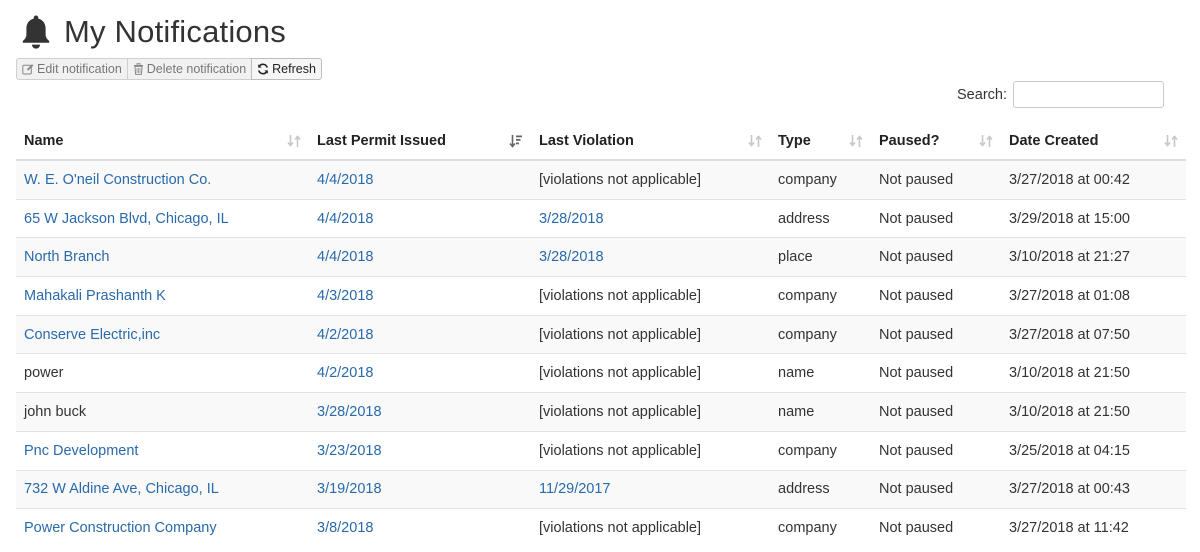 Image resolution: width=1200 pixels, height=552 pixels. I want to click on name-cell: North Branch, so click(162, 257).